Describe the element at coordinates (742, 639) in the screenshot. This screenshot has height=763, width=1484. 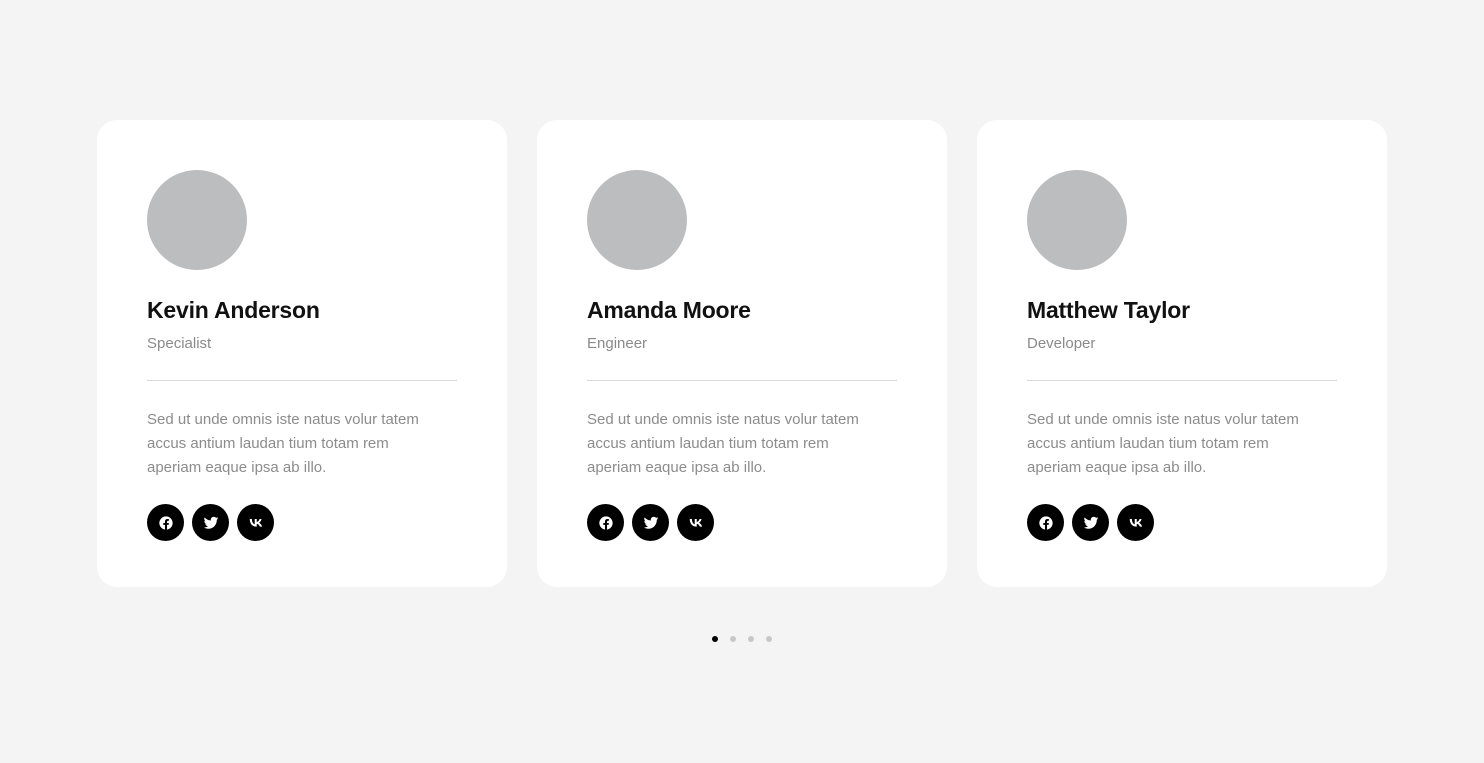
I see `carousel-pagination` at that location.